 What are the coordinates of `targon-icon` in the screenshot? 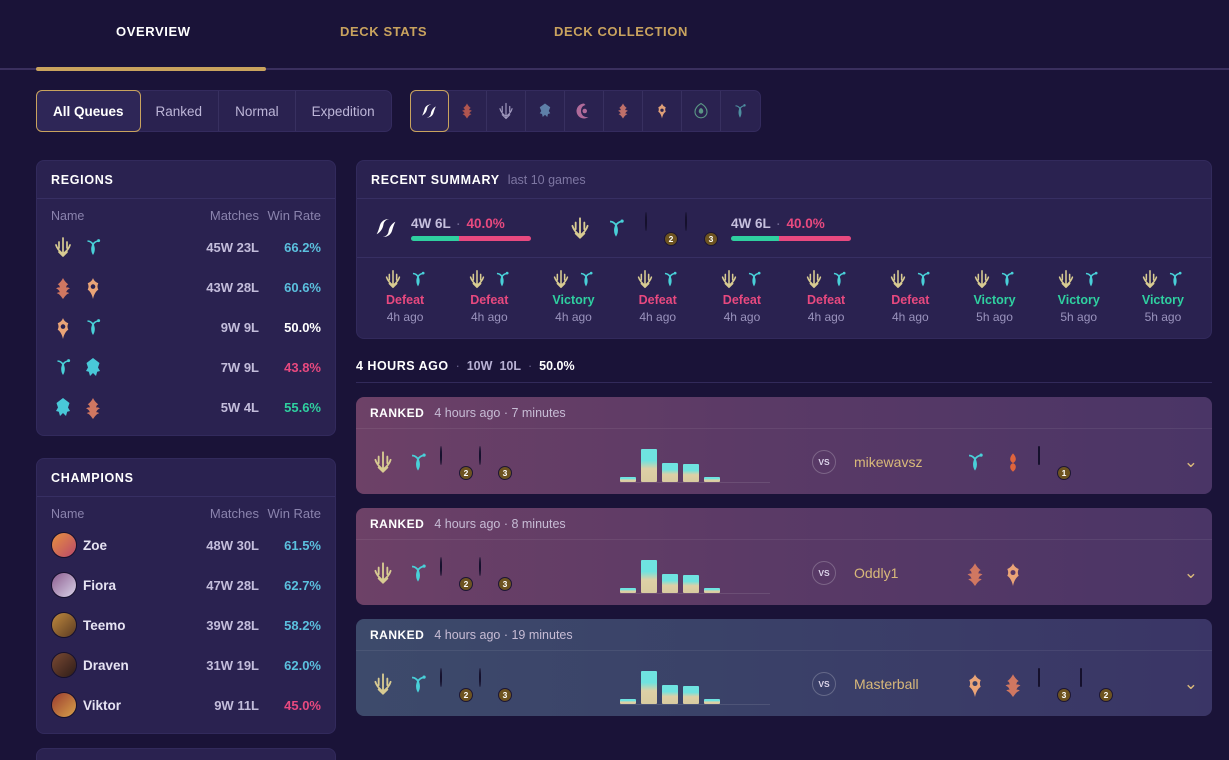 It's located at (63, 328).